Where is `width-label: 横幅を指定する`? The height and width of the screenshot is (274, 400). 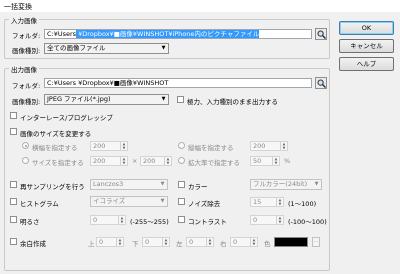 width-label: 横幅を指定する is located at coordinates (55, 148).